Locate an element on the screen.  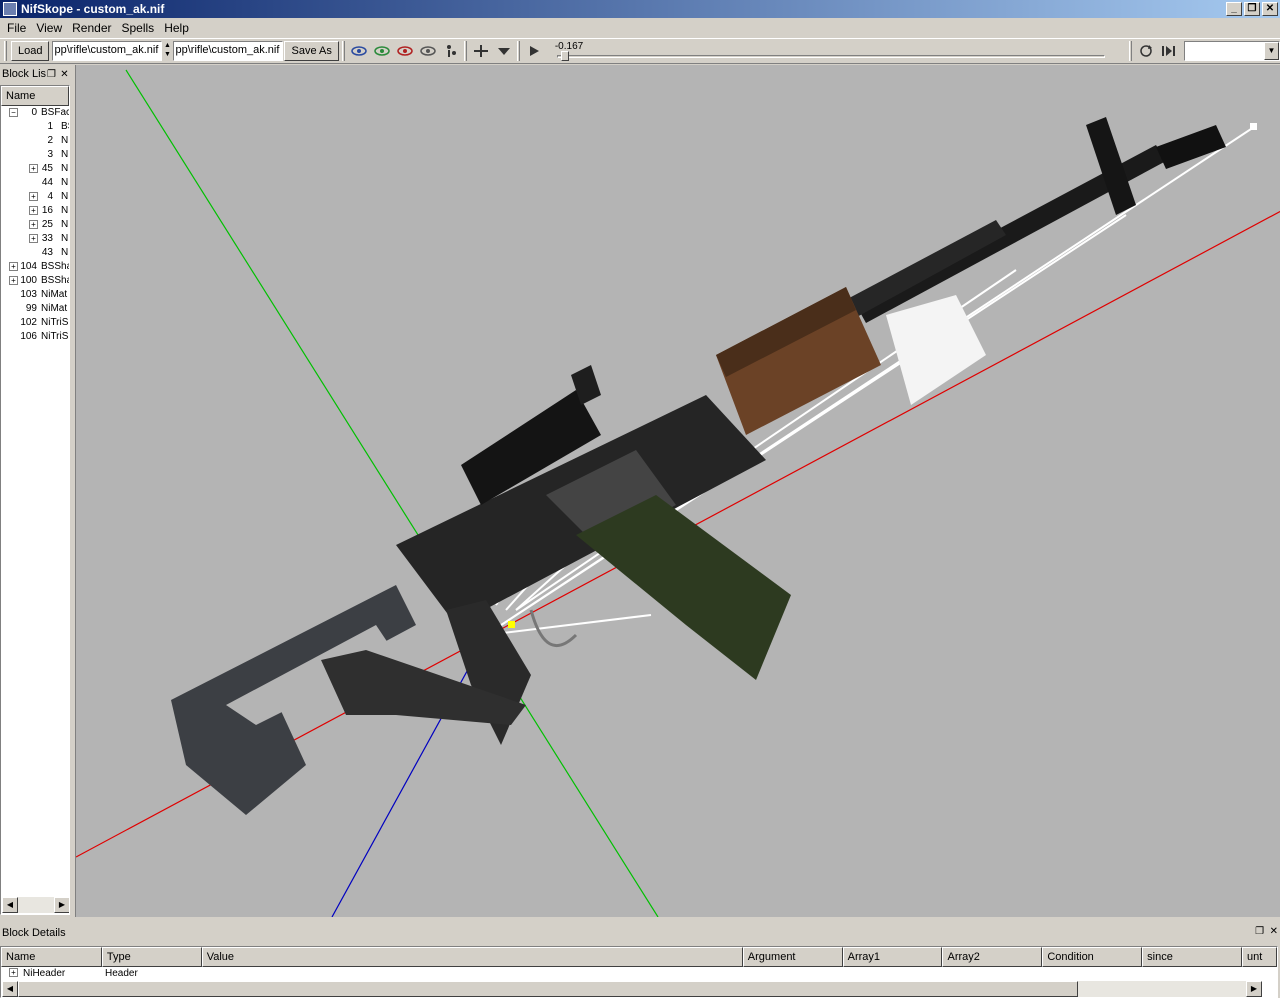
tree-item: 102 NiTriSl is located at coordinates (35, 323).